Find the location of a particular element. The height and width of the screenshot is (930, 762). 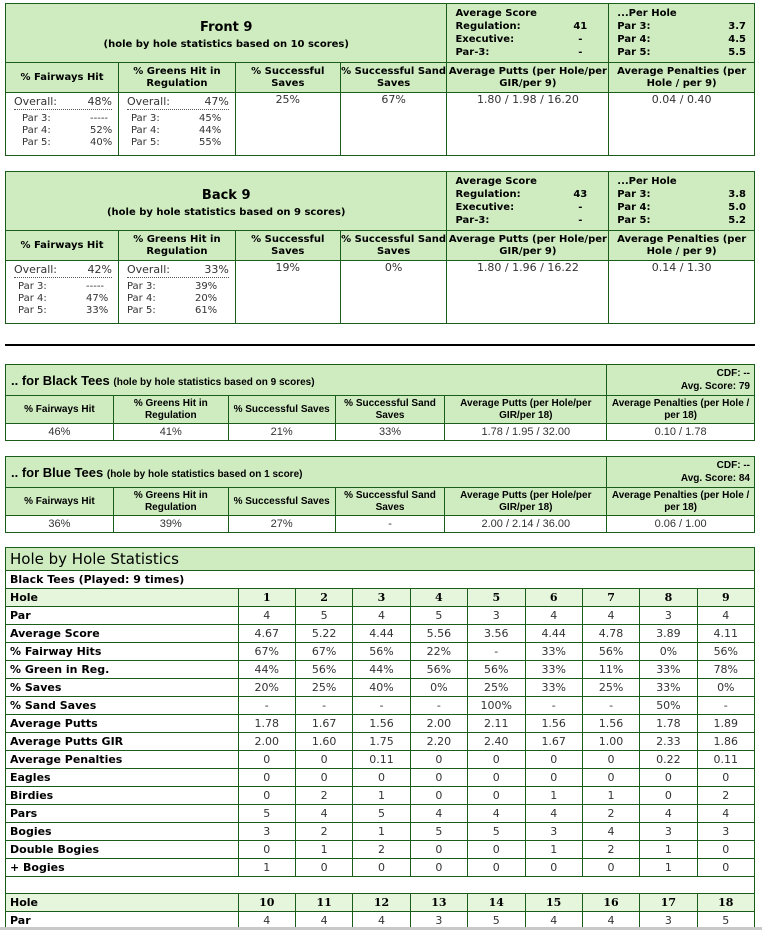

stat-value: 1.00 is located at coordinates (611, 741).